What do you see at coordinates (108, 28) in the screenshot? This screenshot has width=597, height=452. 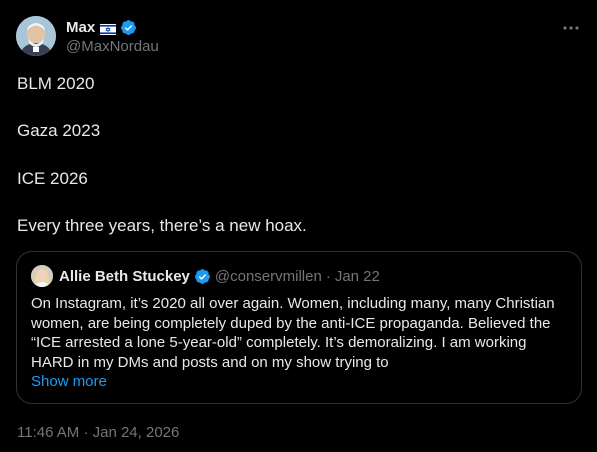 I see `israel-flag-icon` at bounding box center [108, 28].